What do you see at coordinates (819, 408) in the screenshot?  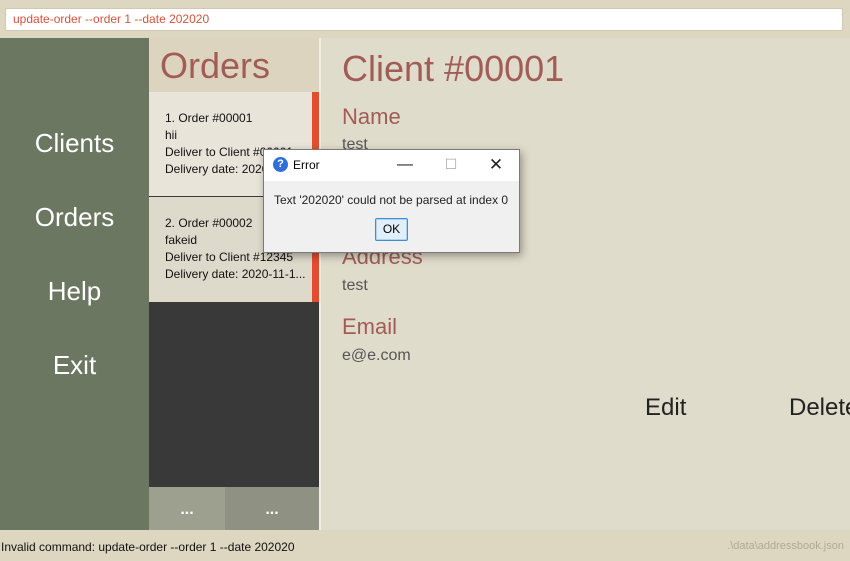 I see `delete-button: Delete` at bounding box center [819, 408].